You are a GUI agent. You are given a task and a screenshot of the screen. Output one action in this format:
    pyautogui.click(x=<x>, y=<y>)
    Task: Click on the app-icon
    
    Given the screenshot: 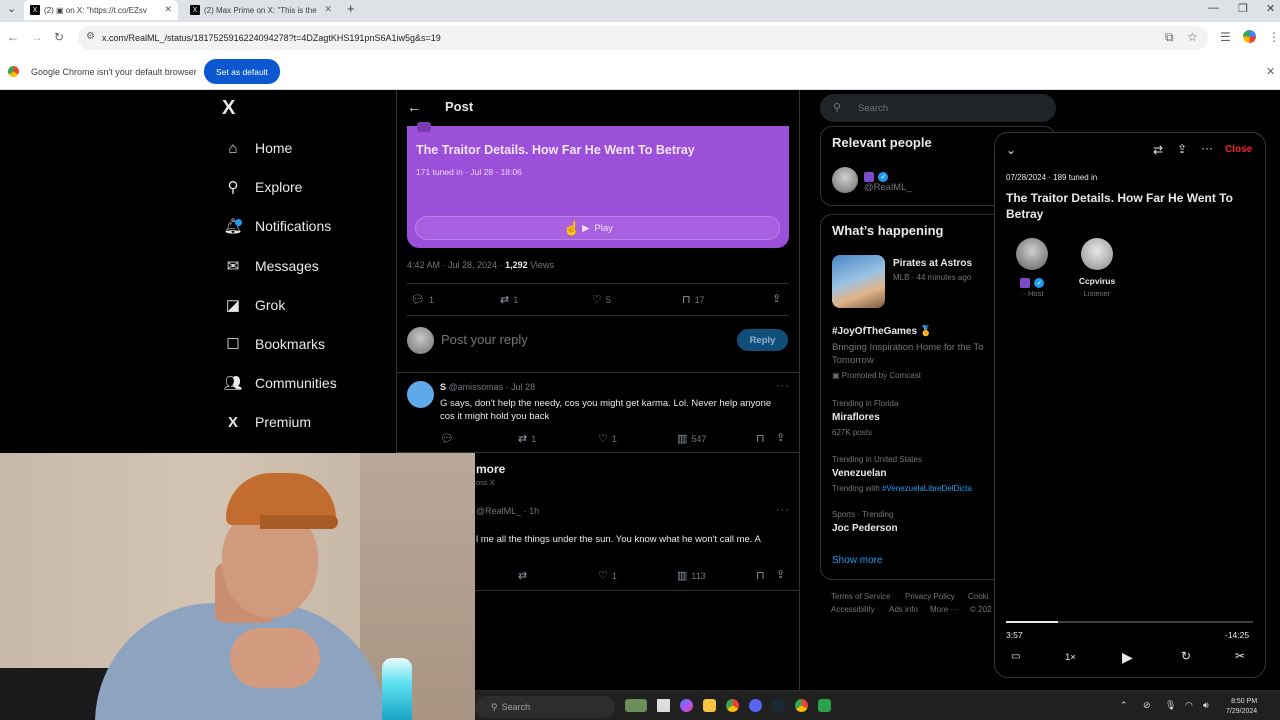 What is the action you would take?
    pyautogui.click(x=824, y=705)
    